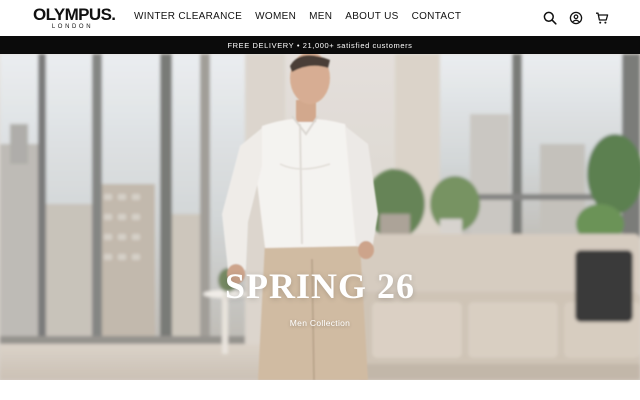 Image resolution: width=640 pixels, height=400 pixels. I want to click on brand-logo: OLYMPUS. LONDON, so click(74, 18).